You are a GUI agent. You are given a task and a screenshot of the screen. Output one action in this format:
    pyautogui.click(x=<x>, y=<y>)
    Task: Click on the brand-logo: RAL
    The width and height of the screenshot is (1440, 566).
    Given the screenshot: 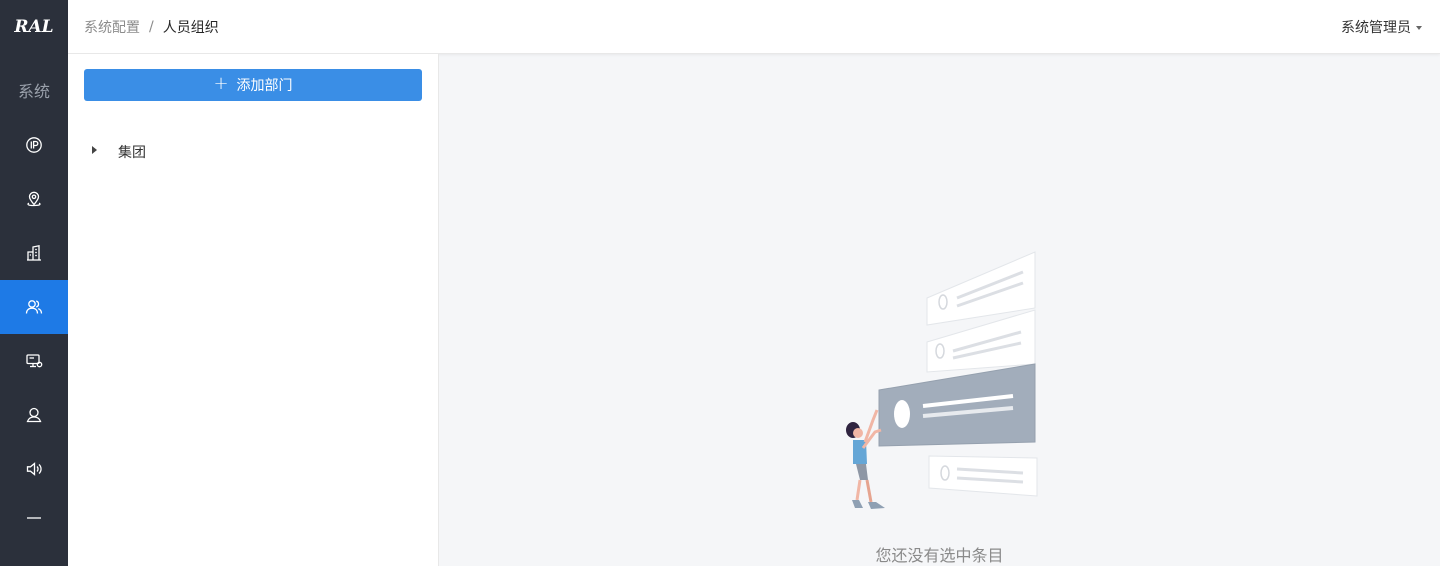 What is the action you would take?
    pyautogui.click(x=34, y=27)
    